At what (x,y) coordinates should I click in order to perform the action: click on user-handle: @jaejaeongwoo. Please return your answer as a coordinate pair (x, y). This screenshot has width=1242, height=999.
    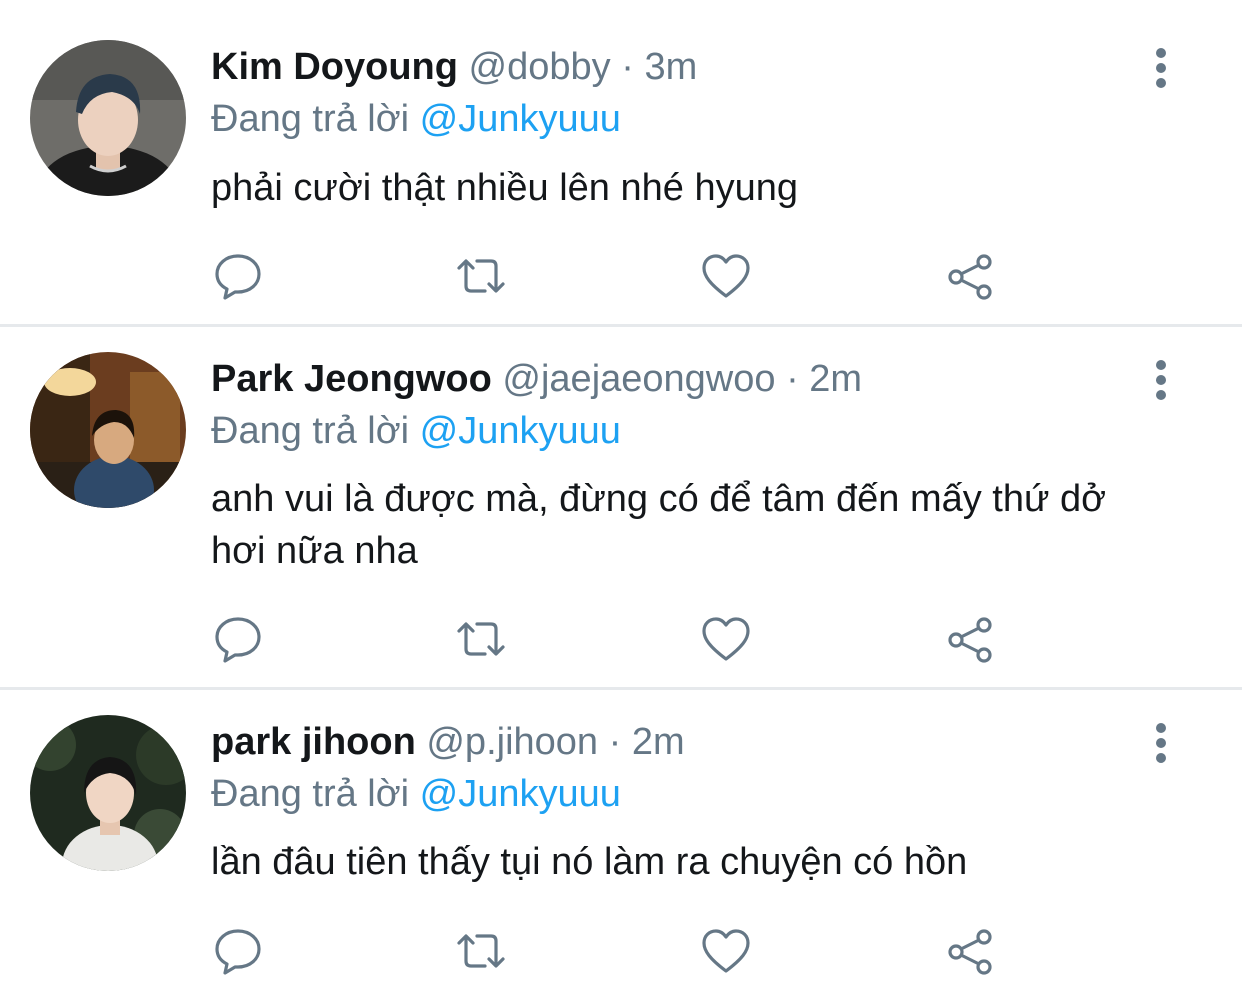
    Looking at the image, I should click on (638, 379).